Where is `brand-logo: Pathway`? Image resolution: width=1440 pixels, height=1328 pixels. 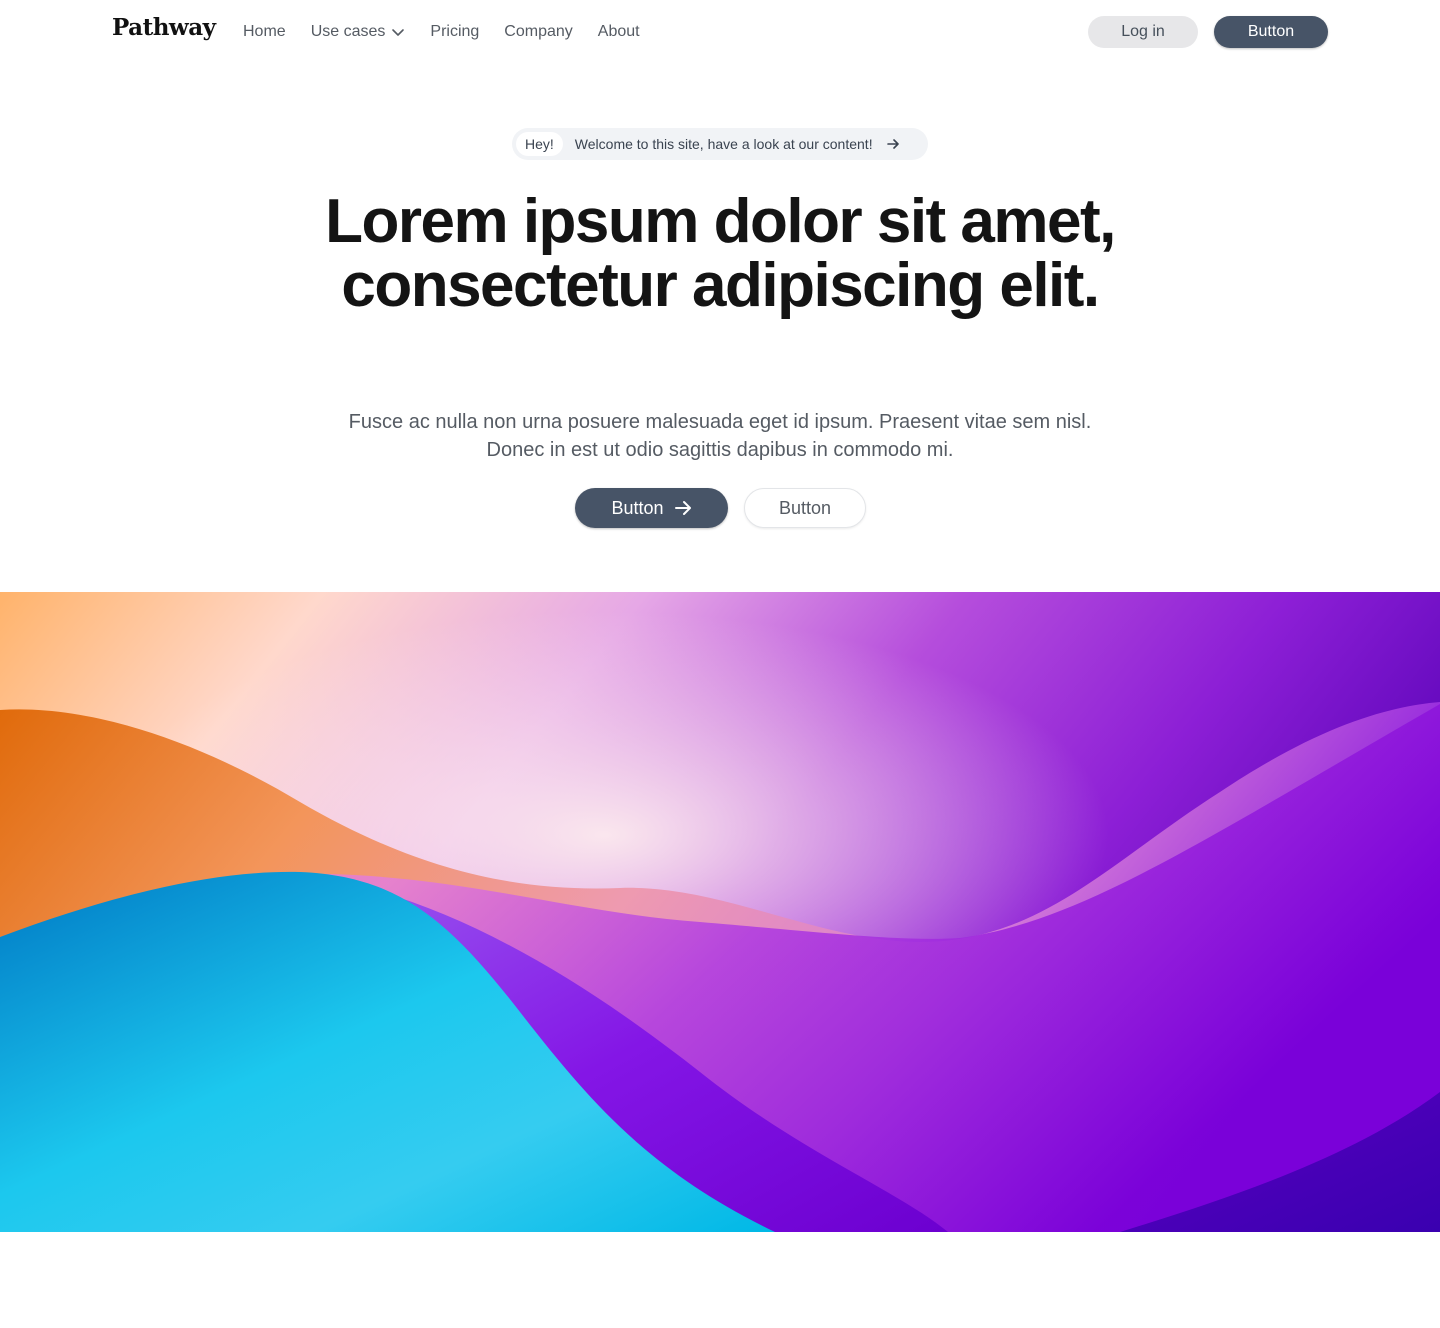 brand-logo: Pathway is located at coordinates (164, 27).